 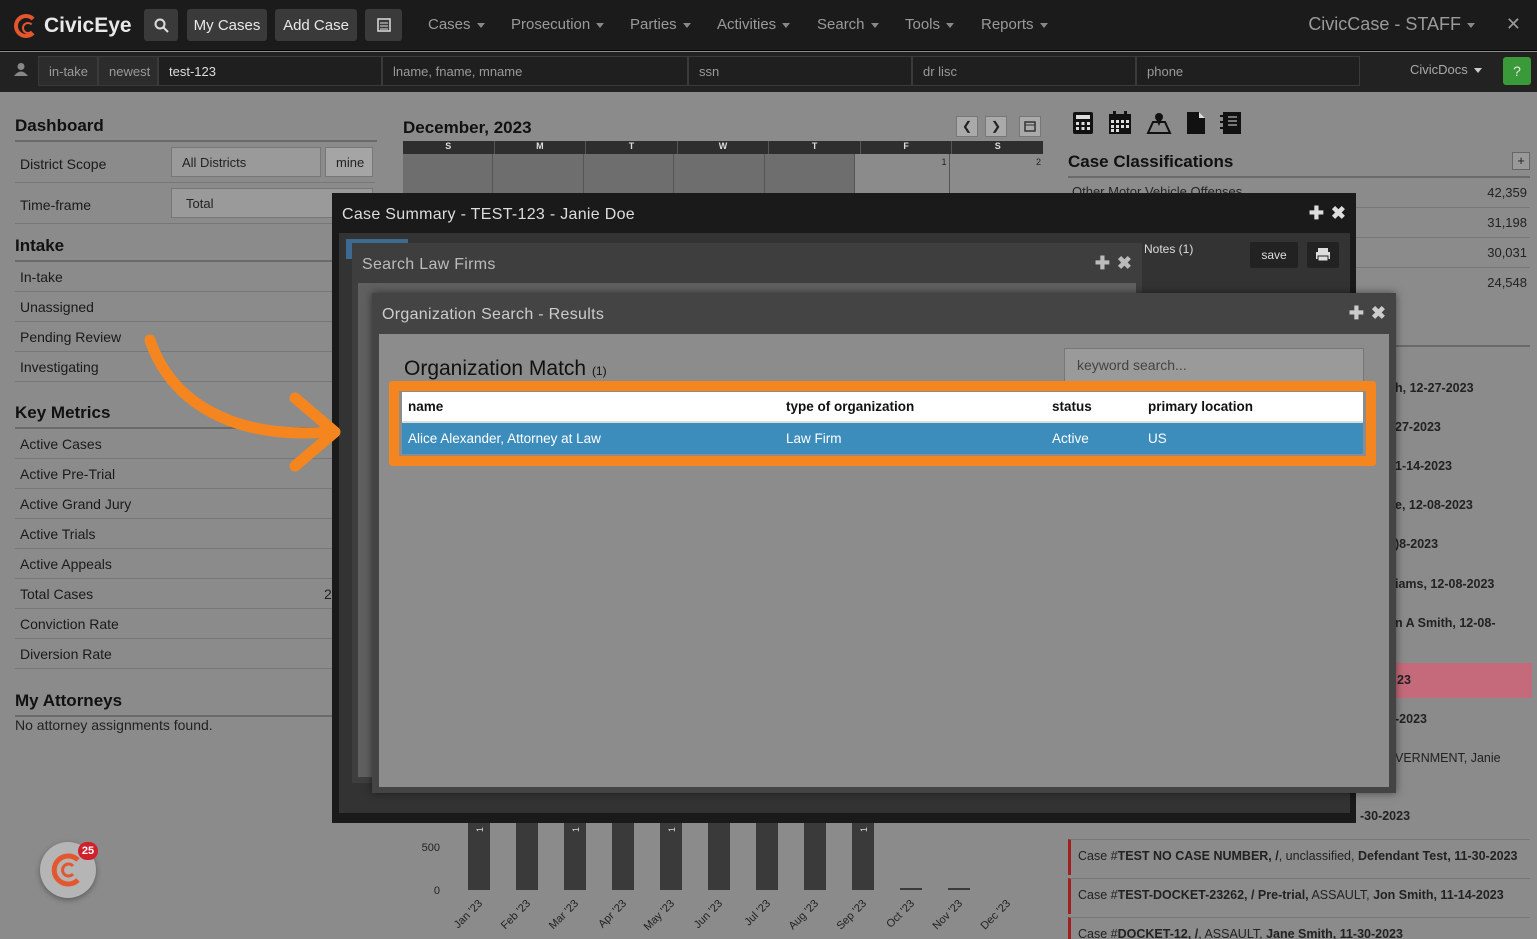 What do you see at coordinates (1334, 933) in the screenshot?
I see `case-party: Jane Smith, 11-30-2023` at bounding box center [1334, 933].